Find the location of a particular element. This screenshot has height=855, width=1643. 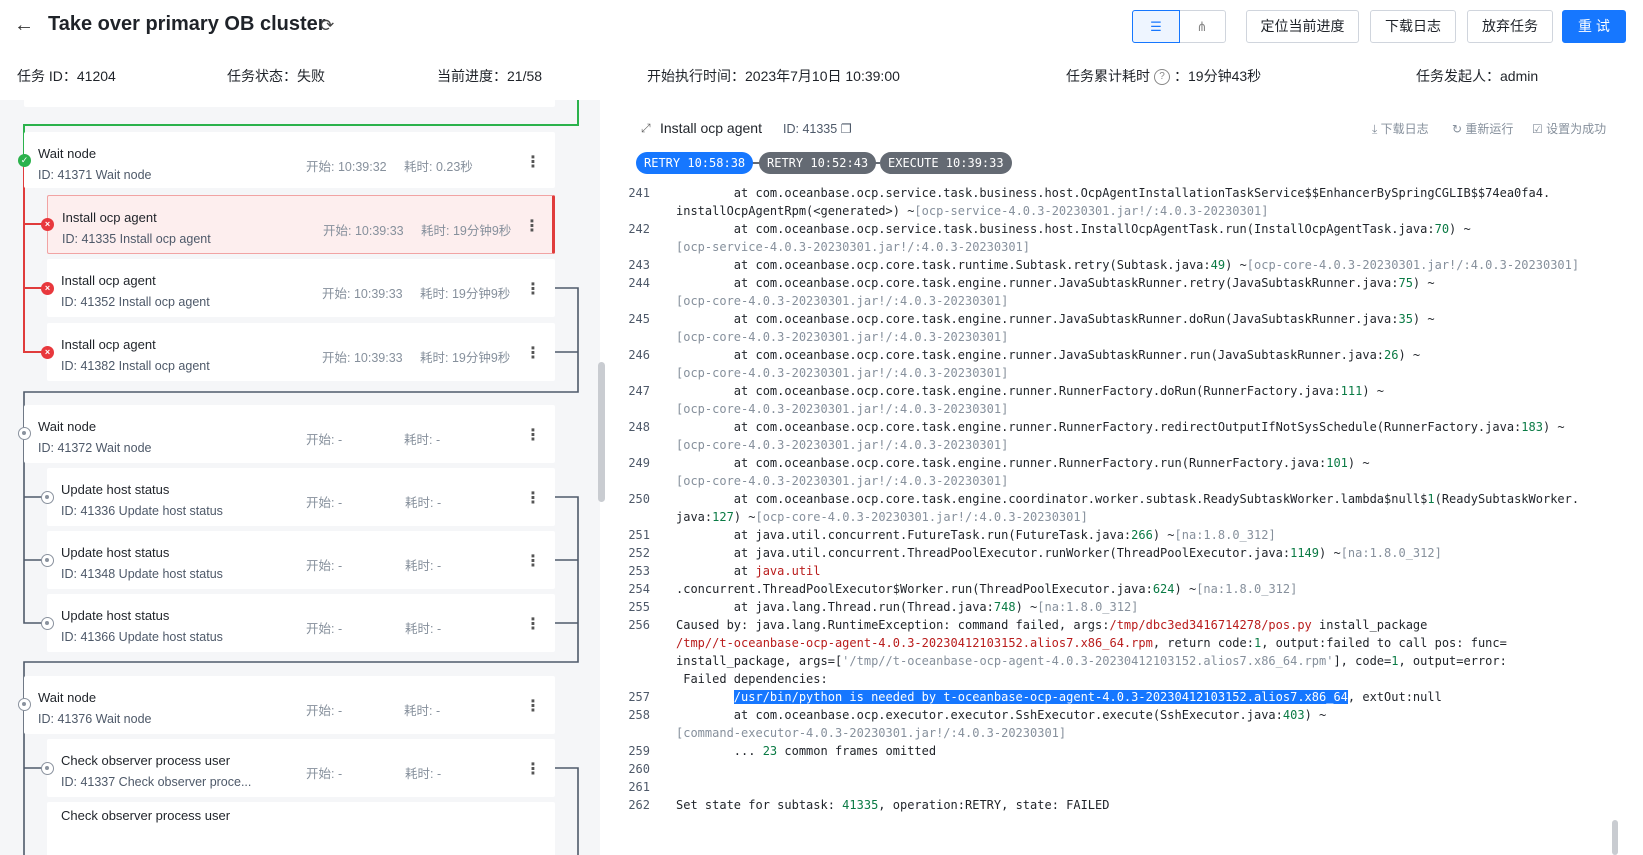

rerun-icon: ↻ is located at coordinates (1457, 129).